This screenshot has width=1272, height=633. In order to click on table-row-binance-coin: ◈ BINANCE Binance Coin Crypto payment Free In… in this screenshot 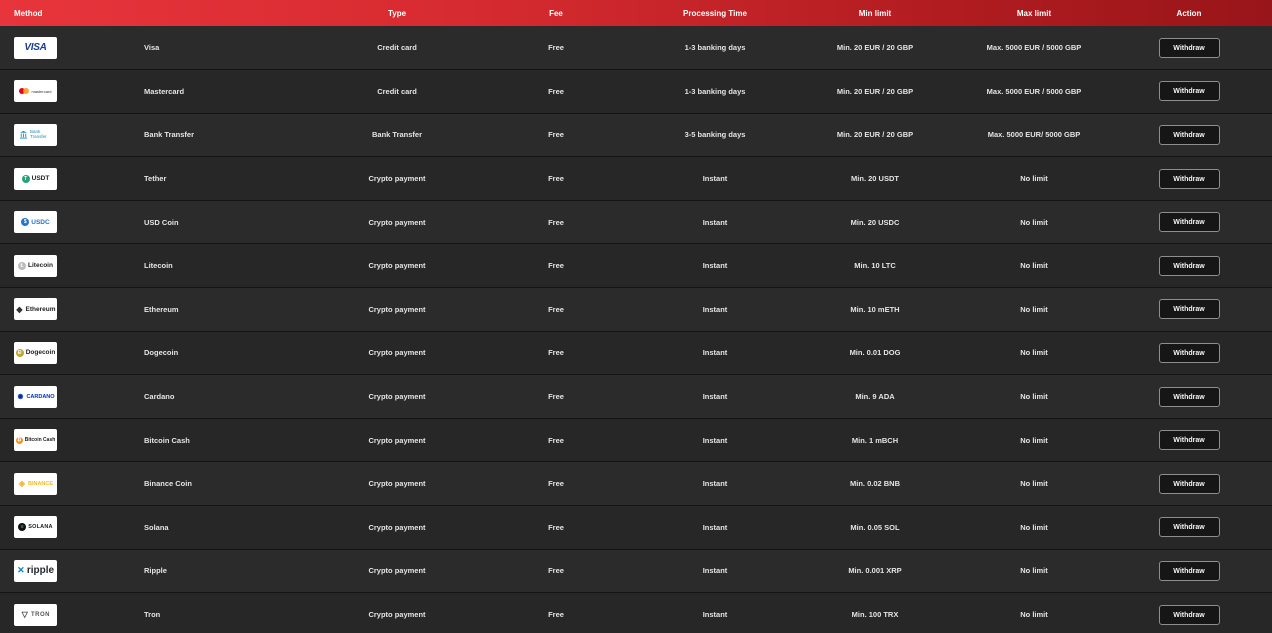, I will do `click(636, 483)`.